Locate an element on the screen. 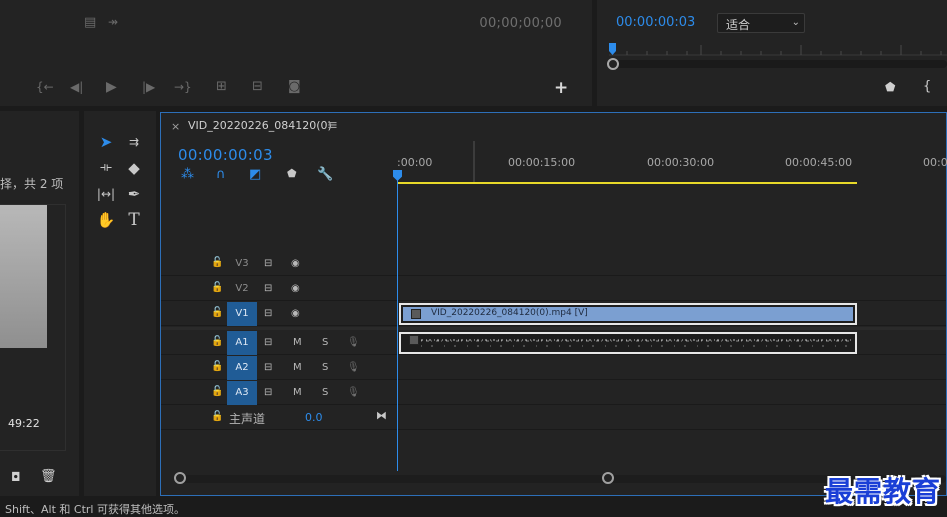 The image size is (947, 517). insert-icon: ⊞ is located at coordinates (221, 86).